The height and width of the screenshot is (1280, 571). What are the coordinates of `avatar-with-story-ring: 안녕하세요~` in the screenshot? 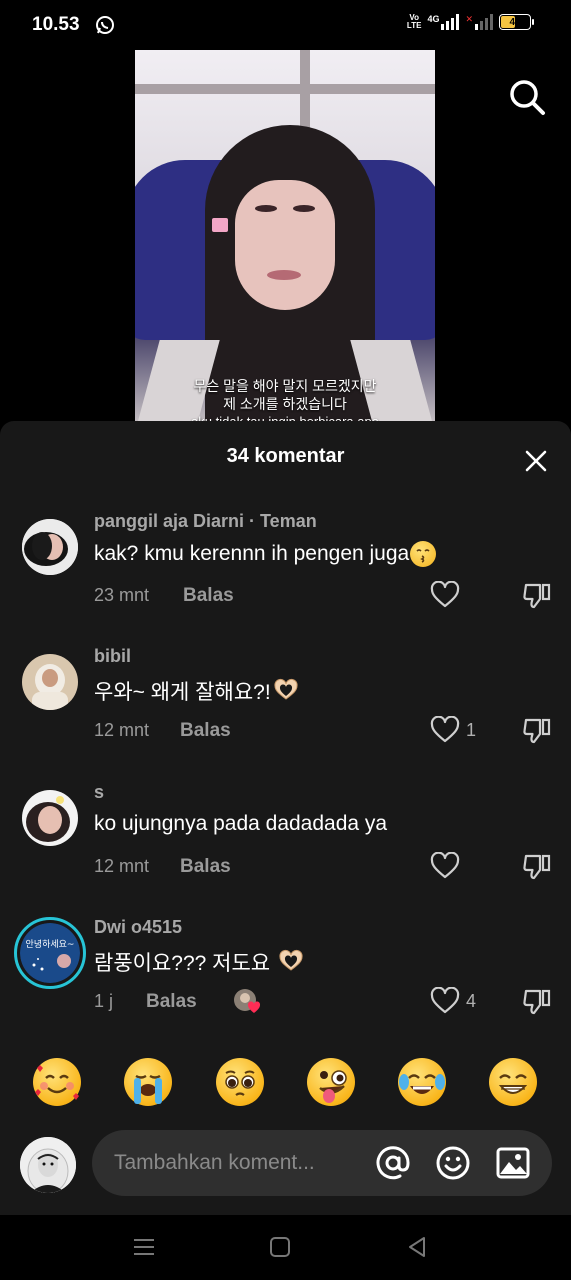 It's located at (50, 953).